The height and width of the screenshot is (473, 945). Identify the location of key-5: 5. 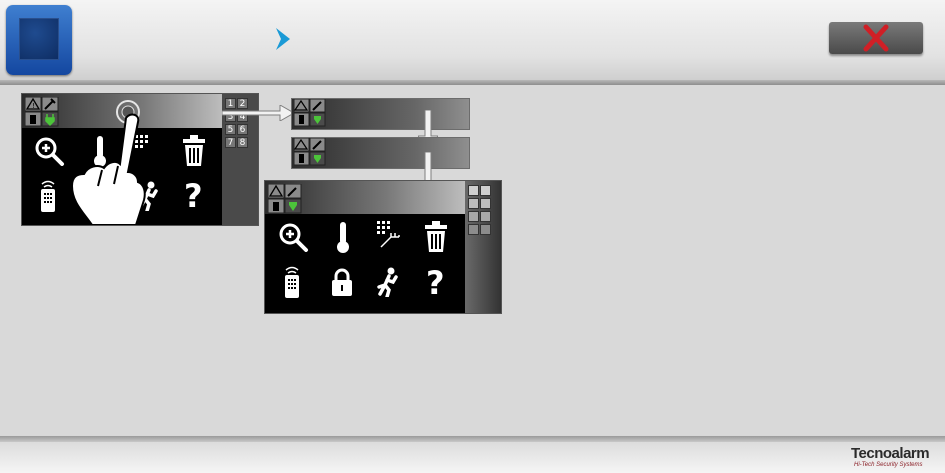
(230, 129).